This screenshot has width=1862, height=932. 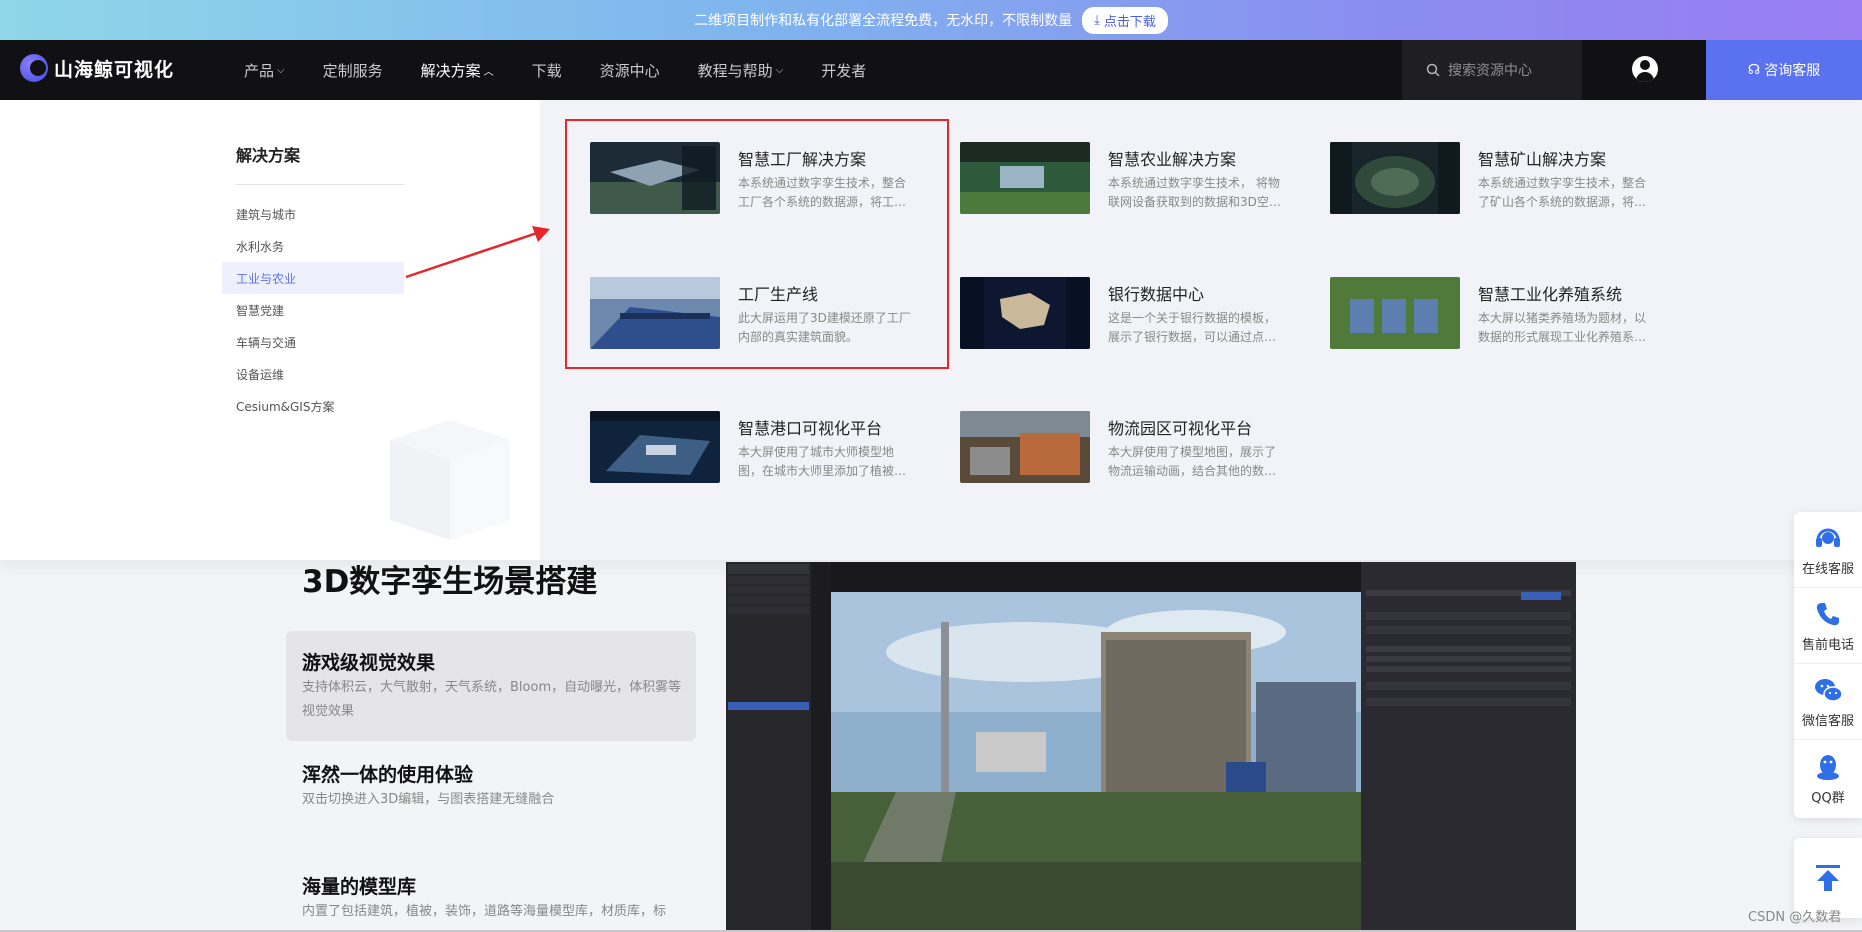 I want to click on promo-download-button: ⤓ 点击下载, so click(x=1125, y=20).